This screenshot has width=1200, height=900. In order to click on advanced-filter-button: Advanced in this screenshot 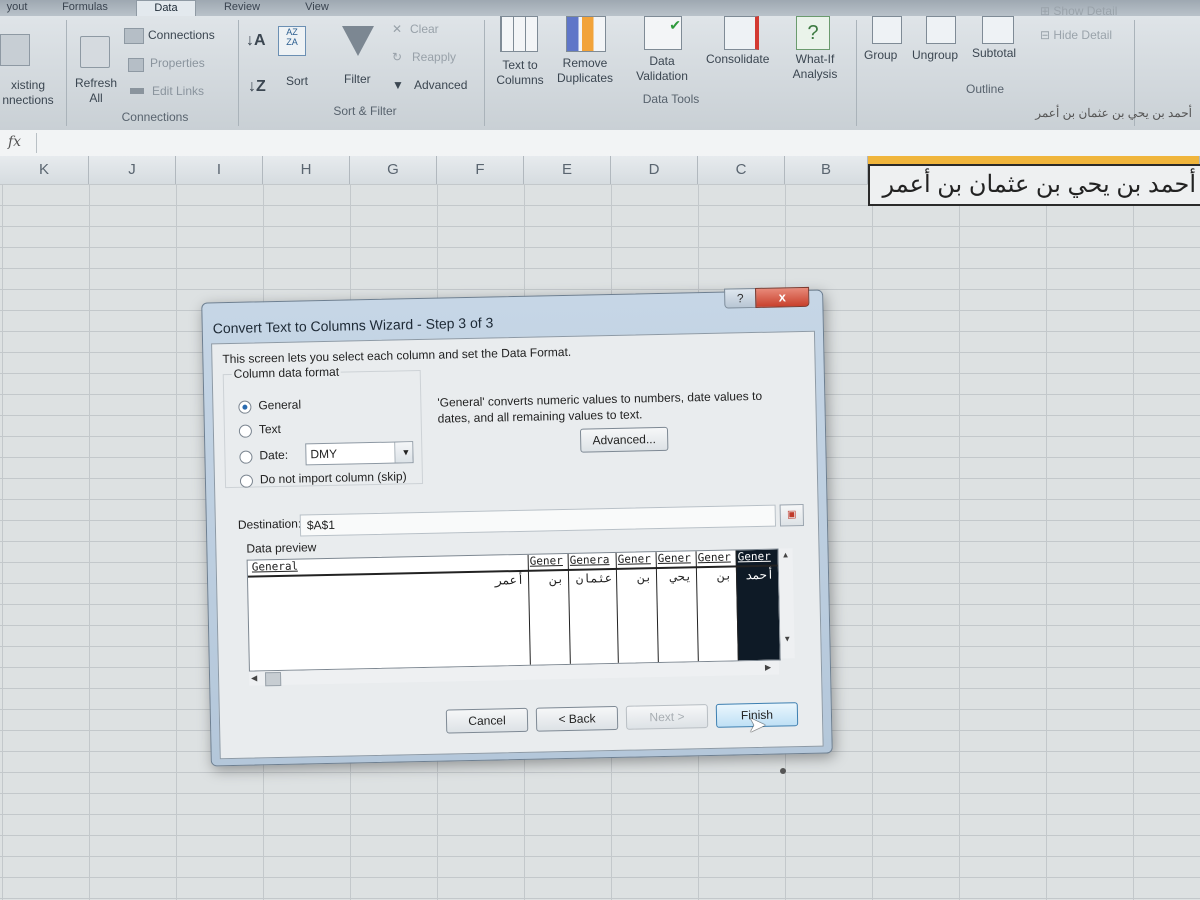, I will do `click(440, 85)`.